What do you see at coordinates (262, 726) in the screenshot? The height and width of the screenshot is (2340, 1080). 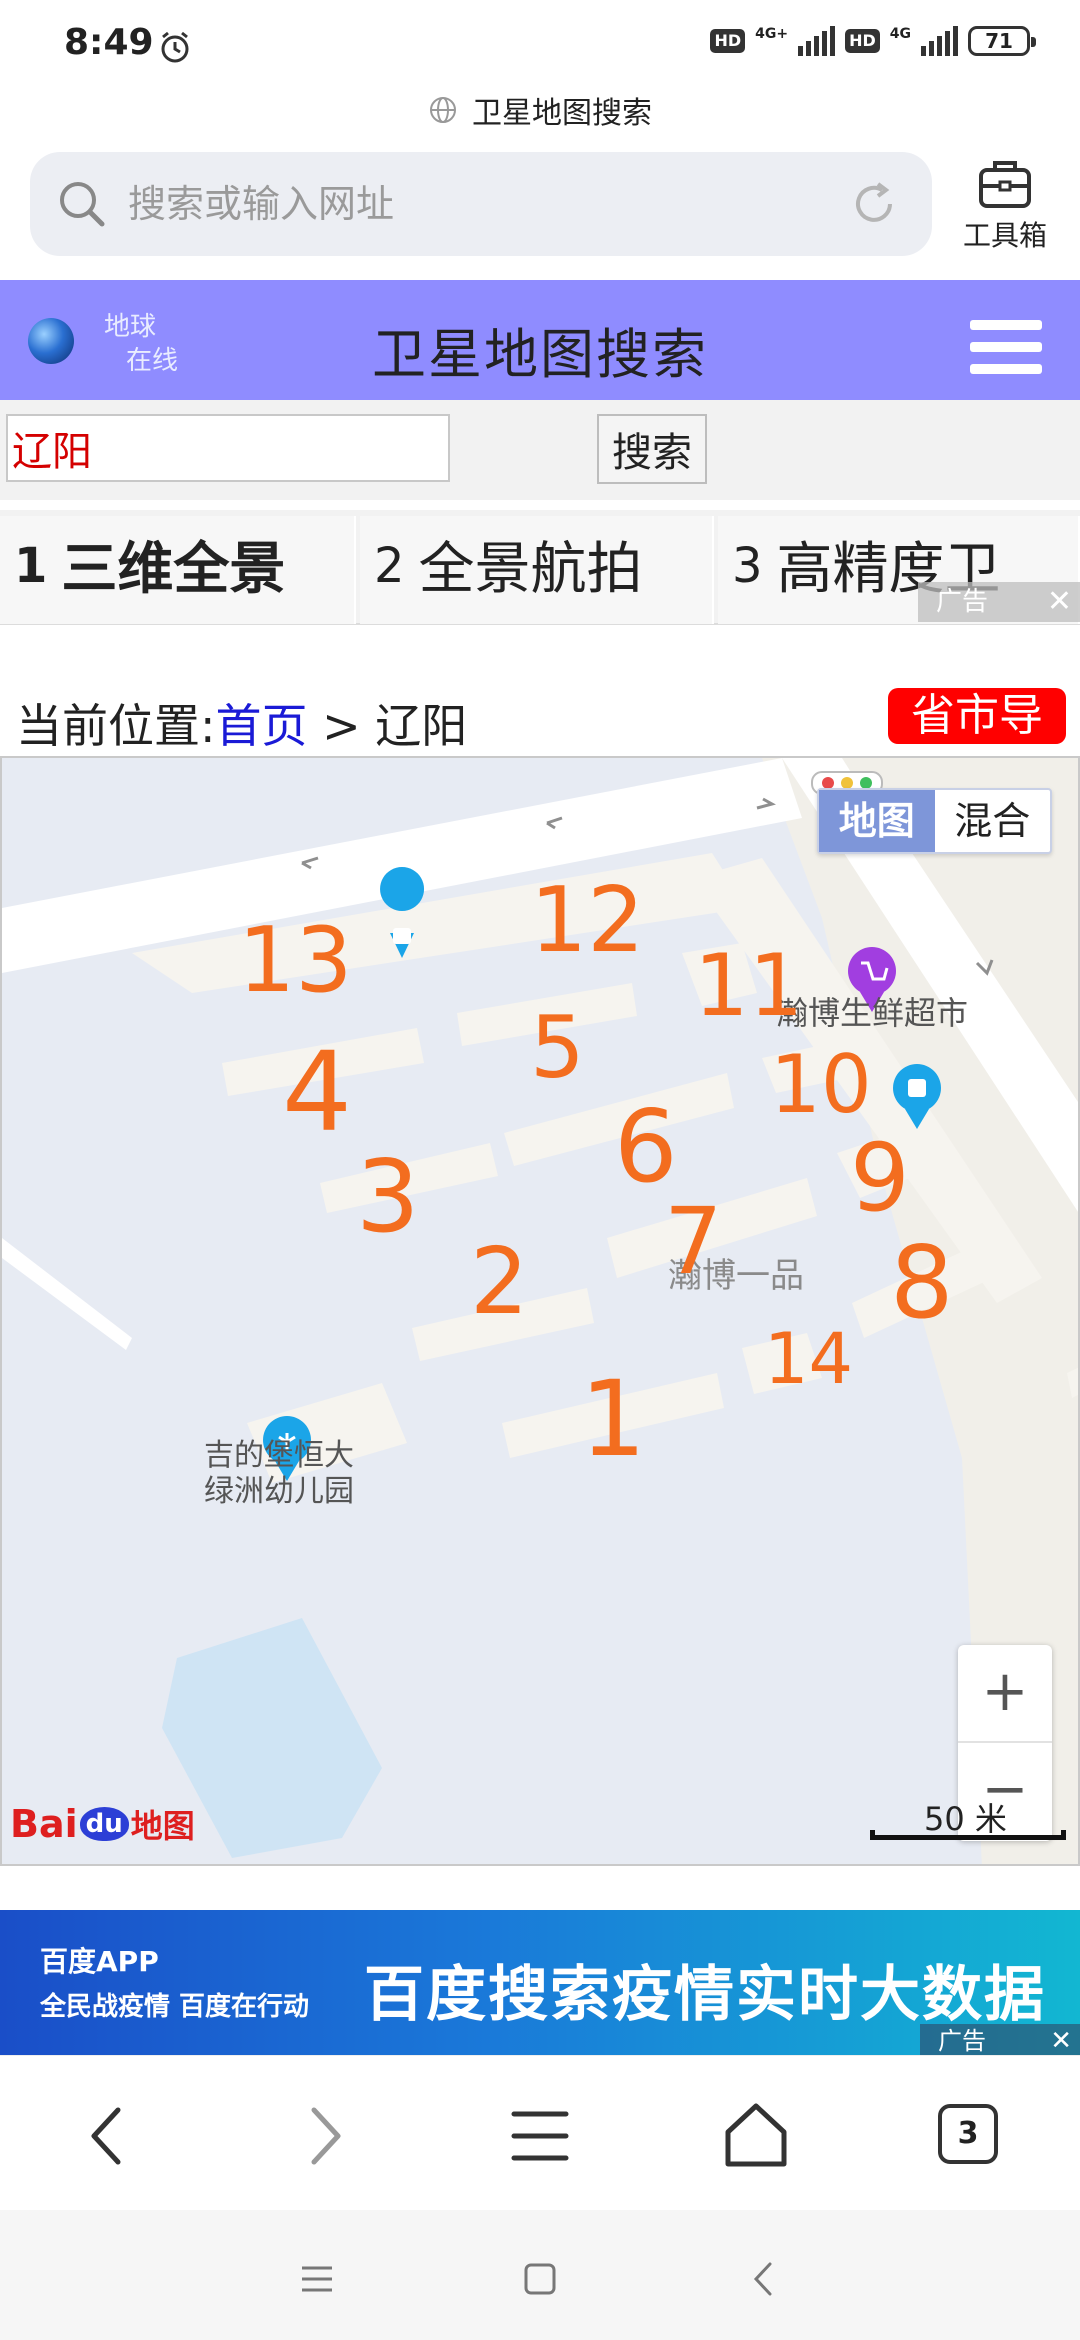 I see `breadcrumb-home-link: 首页` at bounding box center [262, 726].